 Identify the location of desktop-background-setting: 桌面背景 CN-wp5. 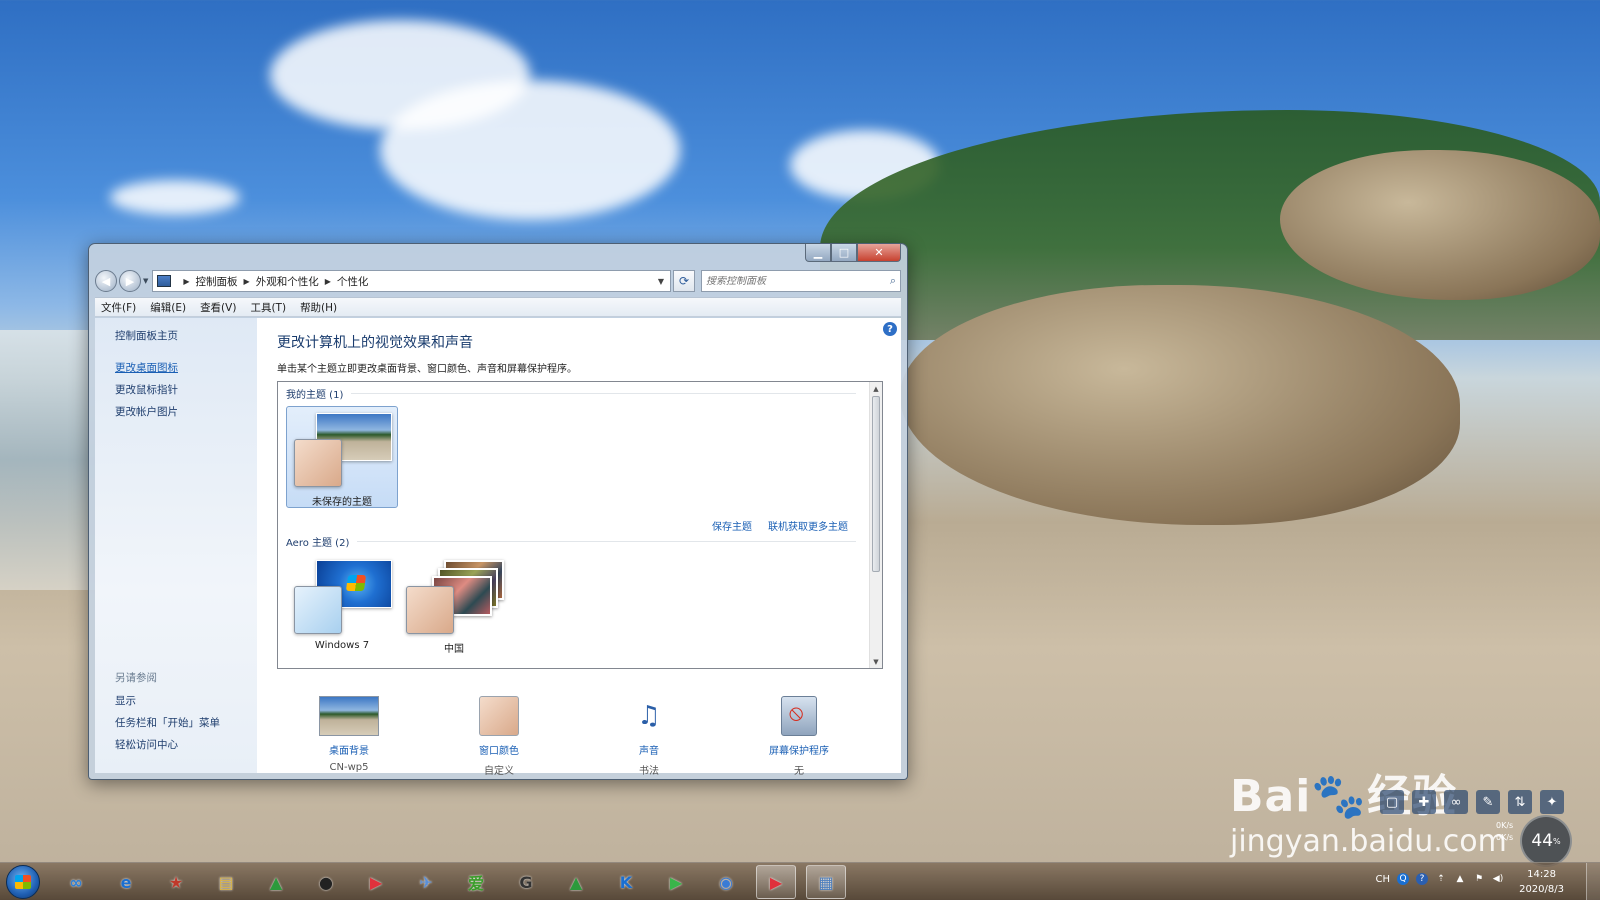
(349, 734).